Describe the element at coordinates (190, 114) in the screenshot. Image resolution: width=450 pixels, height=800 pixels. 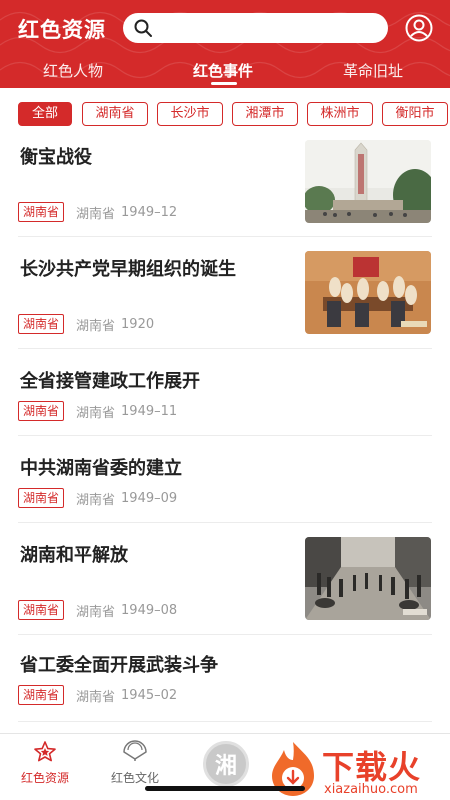
I see `filter-chip-changsha: 长沙市` at that location.